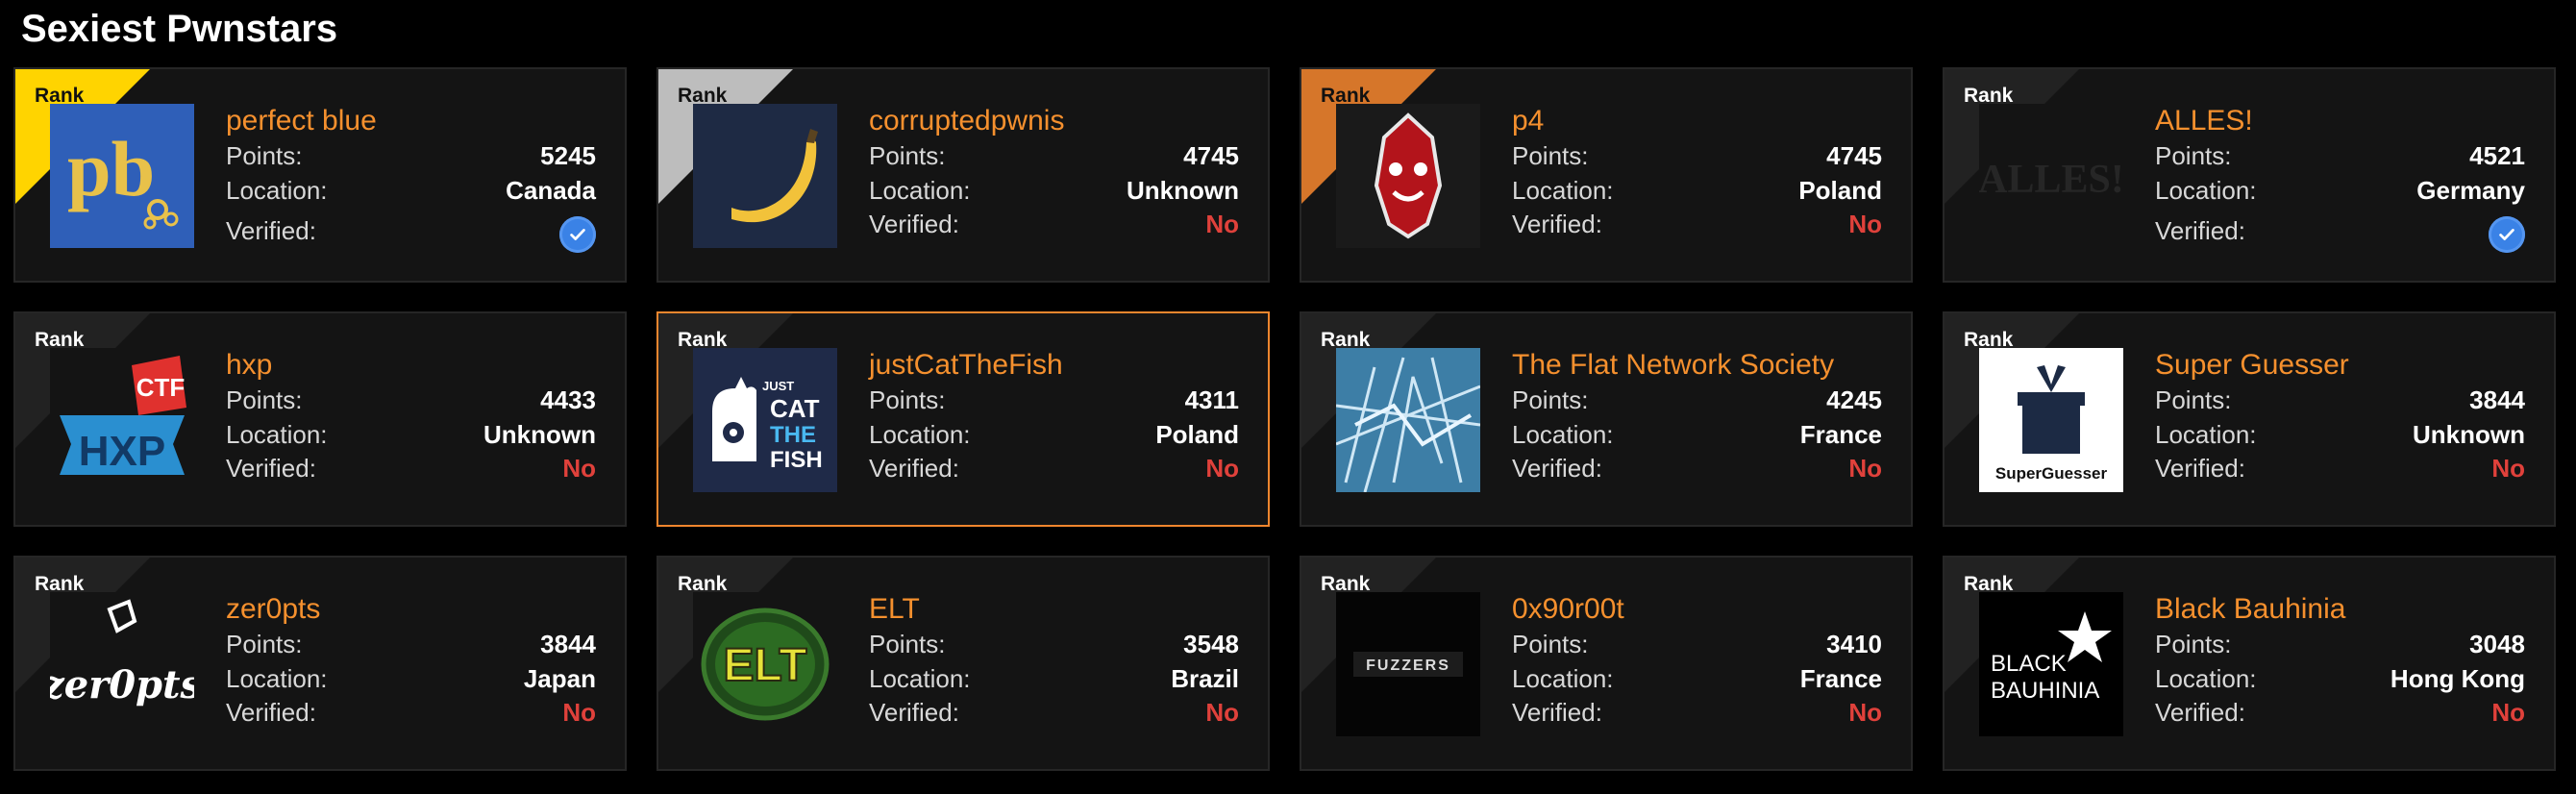  Describe the element at coordinates (1205, 678) in the screenshot. I see `location-value: Brazil` at that location.